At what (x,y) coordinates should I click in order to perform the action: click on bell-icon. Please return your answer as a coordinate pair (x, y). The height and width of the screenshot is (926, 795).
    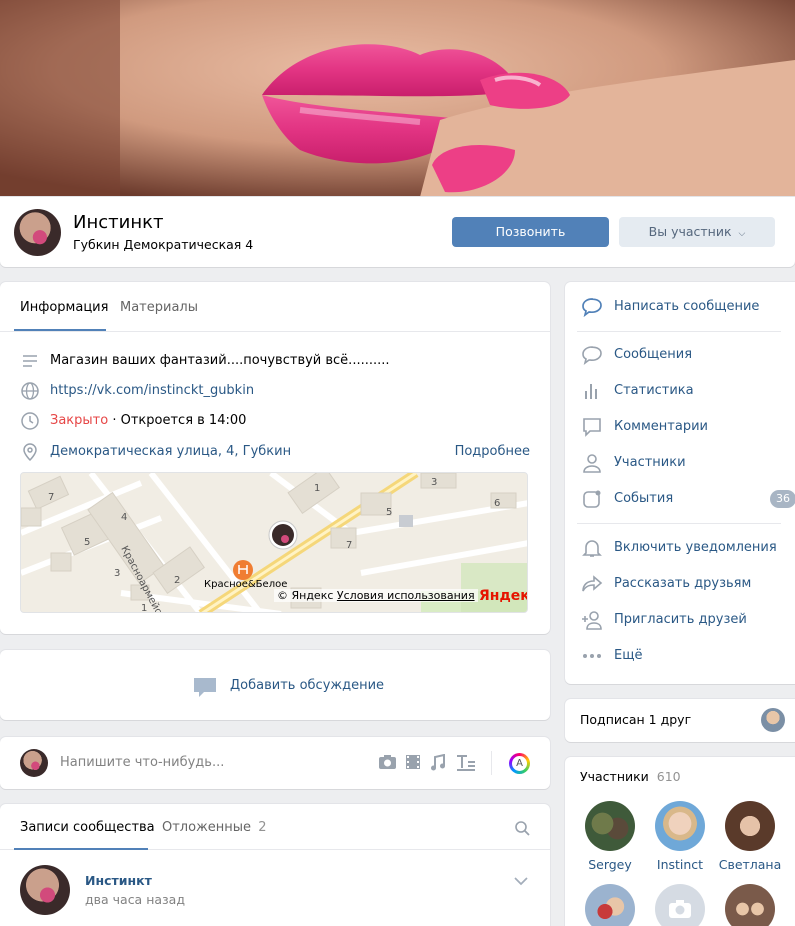
    Looking at the image, I should click on (592, 548).